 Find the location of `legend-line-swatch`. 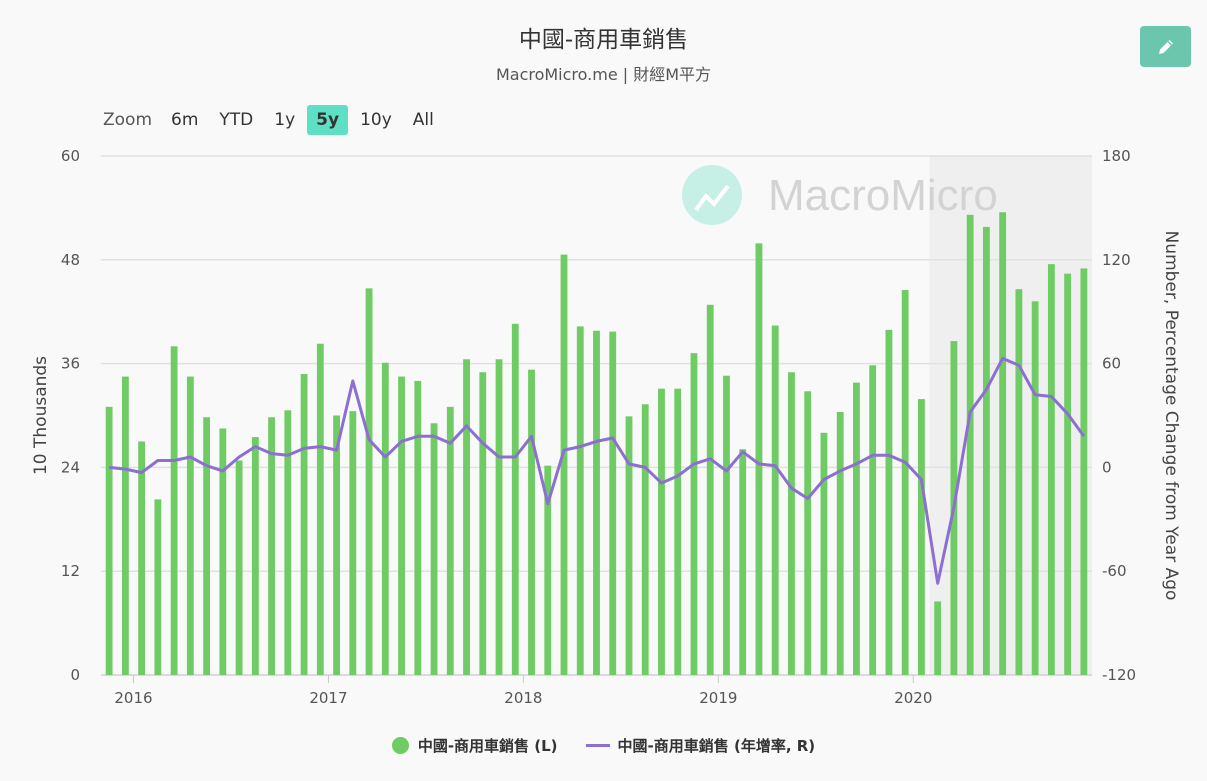

legend-line-swatch is located at coordinates (597, 745).